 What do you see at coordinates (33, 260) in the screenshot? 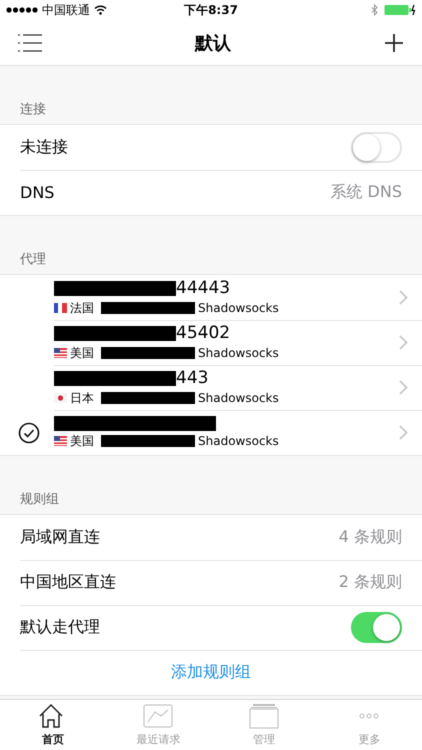
I see `section-header: 代理` at bounding box center [33, 260].